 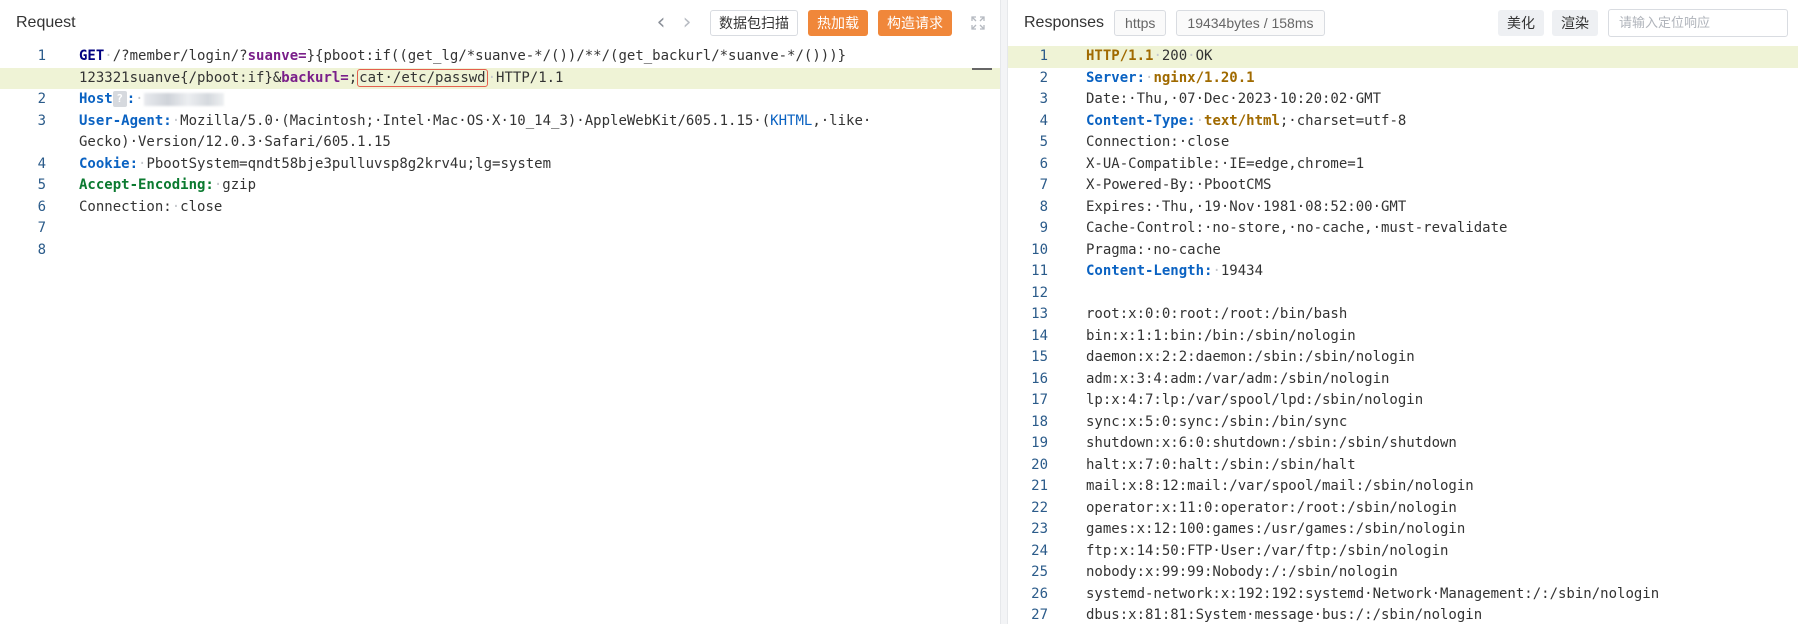 I want to click on code-token: Host, so click(x=96, y=99).